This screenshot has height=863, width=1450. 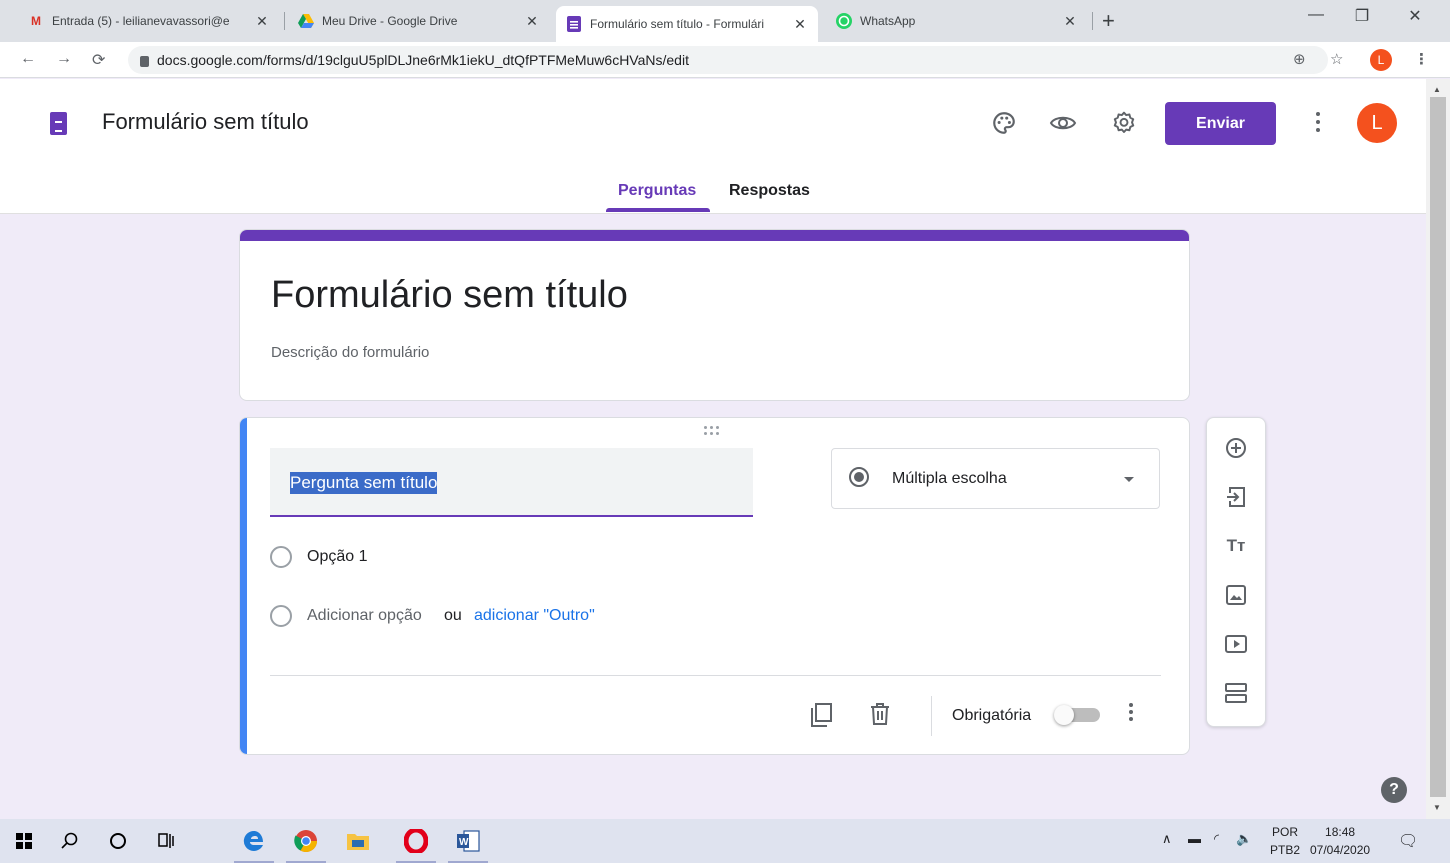 What do you see at coordinates (1236, 693) in the screenshot?
I see `add-section-icon` at bounding box center [1236, 693].